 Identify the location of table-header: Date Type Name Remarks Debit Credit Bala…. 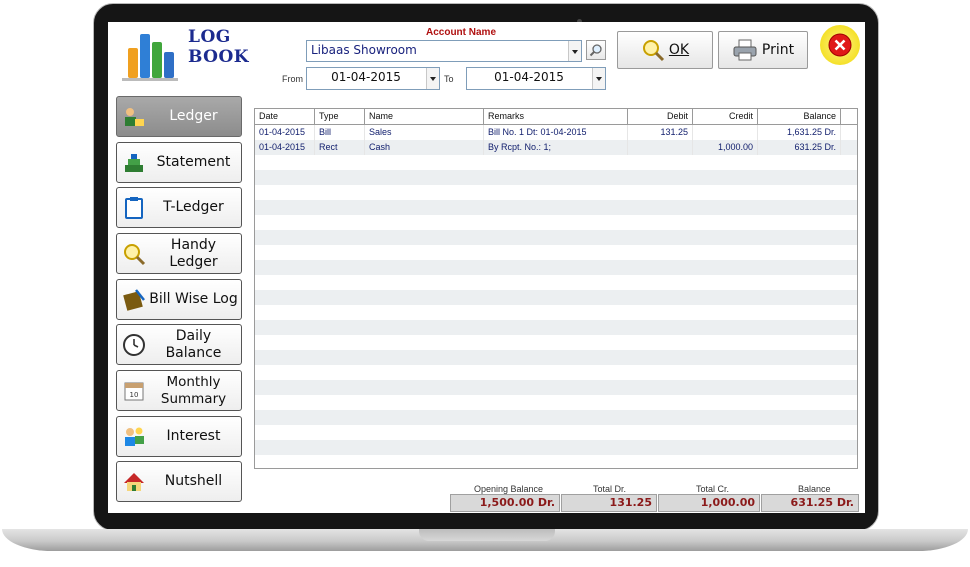
(556, 117).